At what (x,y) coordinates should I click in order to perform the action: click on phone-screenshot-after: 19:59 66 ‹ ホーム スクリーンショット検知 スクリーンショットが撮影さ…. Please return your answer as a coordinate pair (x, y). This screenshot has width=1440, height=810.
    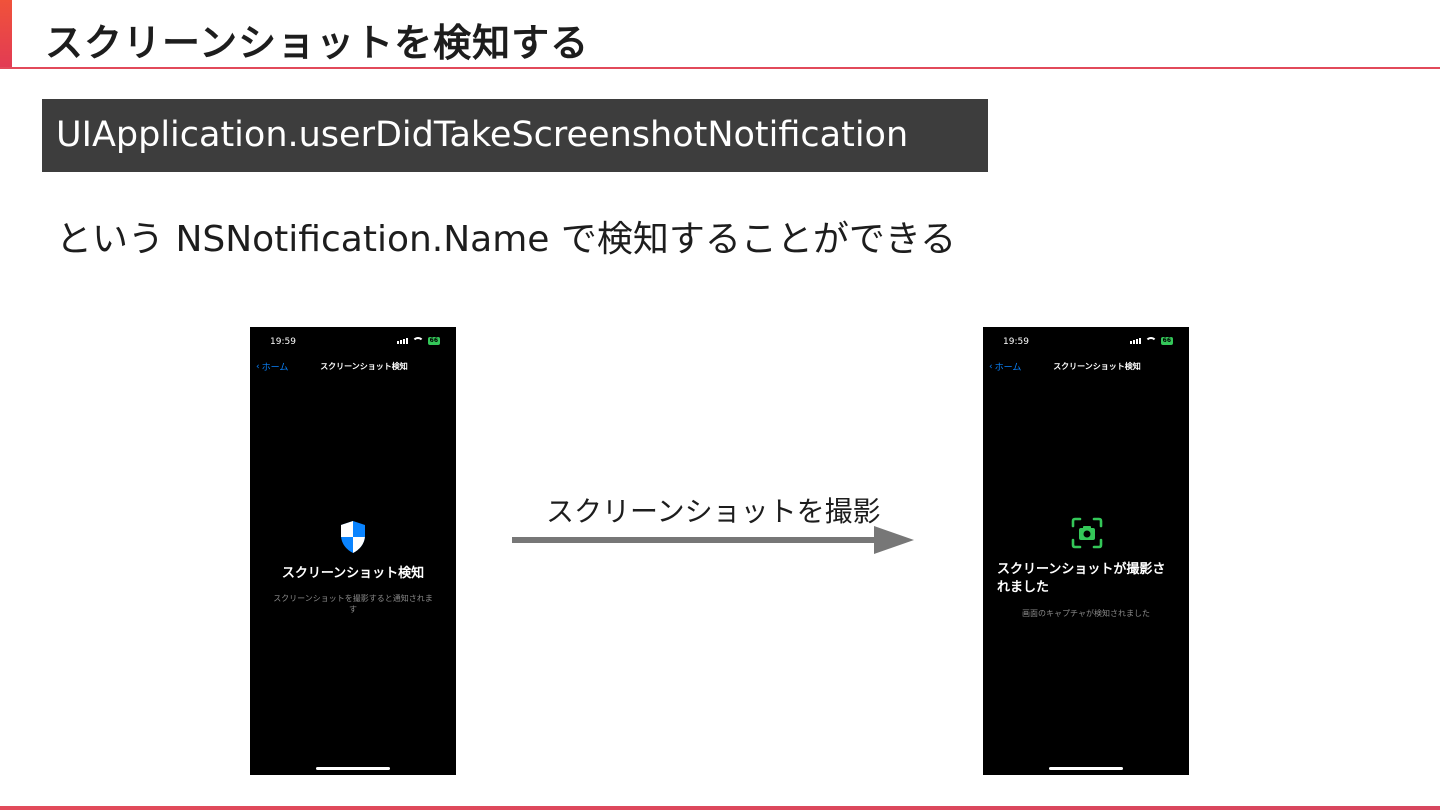
    Looking at the image, I should click on (1086, 551).